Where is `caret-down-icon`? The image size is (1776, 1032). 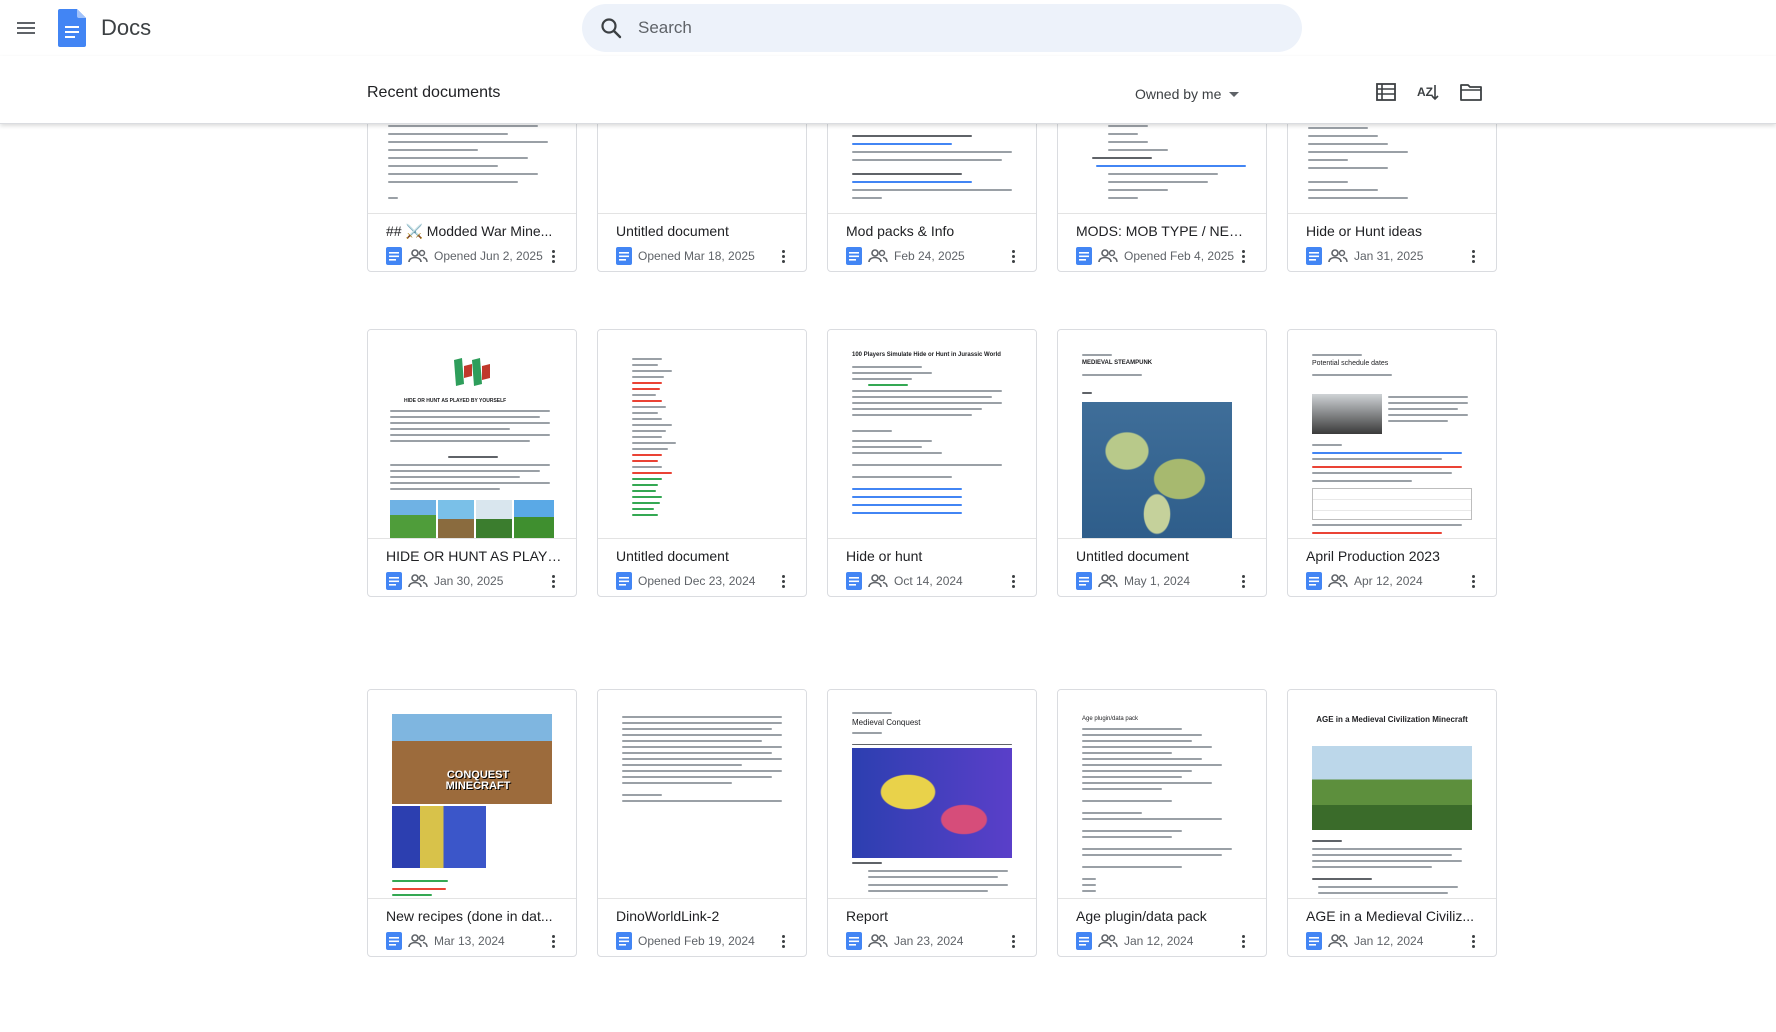 caret-down-icon is located at coordinates (1234, 94).